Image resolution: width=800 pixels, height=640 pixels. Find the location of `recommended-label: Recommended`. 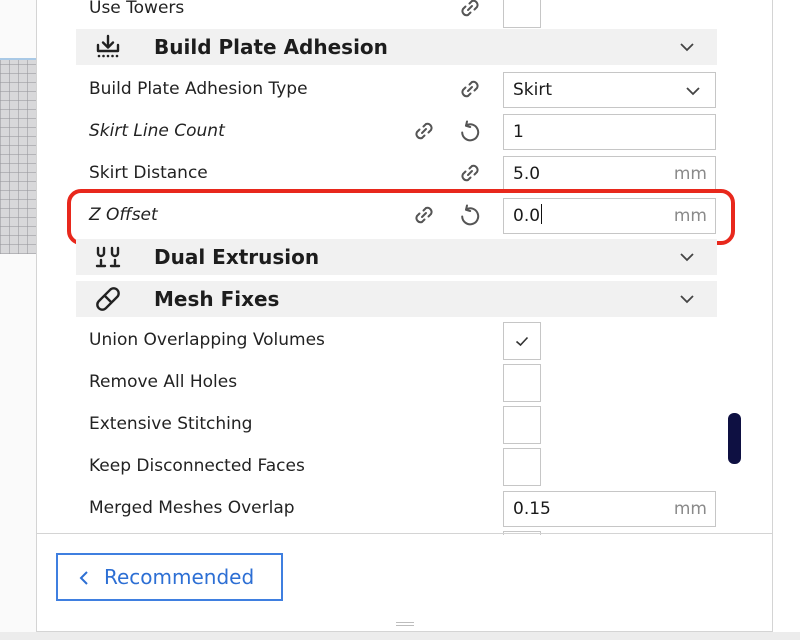

recommended-label: Recommended is located at coordinates (179, 577).